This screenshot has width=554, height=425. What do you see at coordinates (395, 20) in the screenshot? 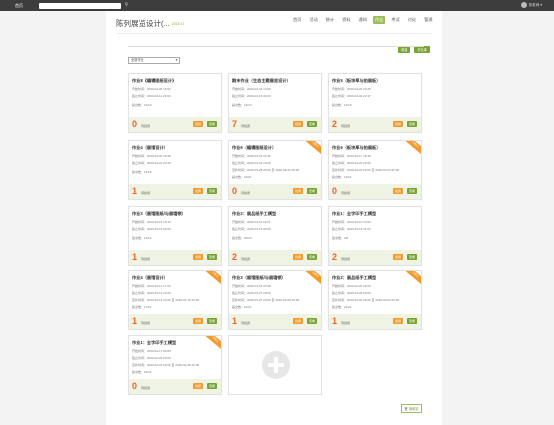
I see `nav-tab: 考试` at bounding box center [395, 20].